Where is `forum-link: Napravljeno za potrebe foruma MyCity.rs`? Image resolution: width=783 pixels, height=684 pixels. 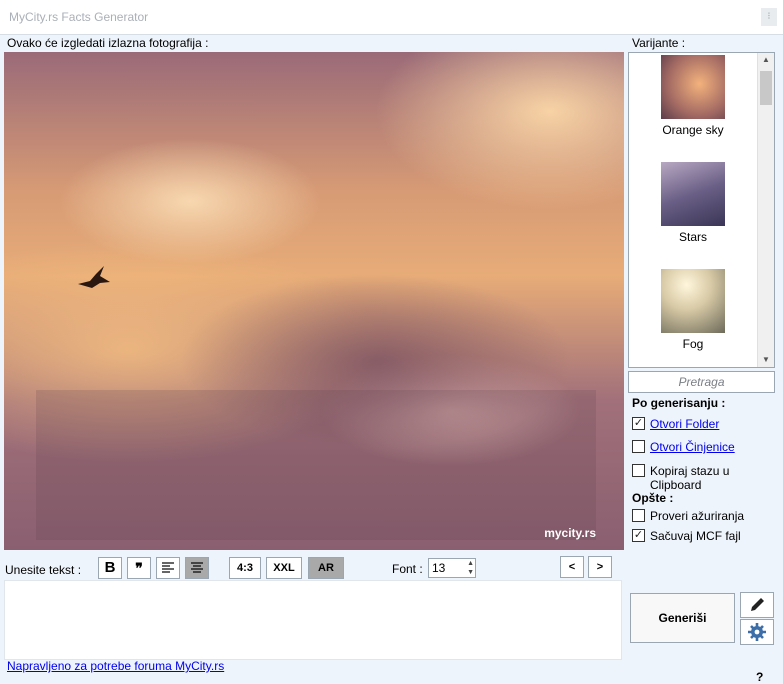
forum-link: Napravljeno za potrebe foruma MyCity.rs is located at coordinates (115, 666).